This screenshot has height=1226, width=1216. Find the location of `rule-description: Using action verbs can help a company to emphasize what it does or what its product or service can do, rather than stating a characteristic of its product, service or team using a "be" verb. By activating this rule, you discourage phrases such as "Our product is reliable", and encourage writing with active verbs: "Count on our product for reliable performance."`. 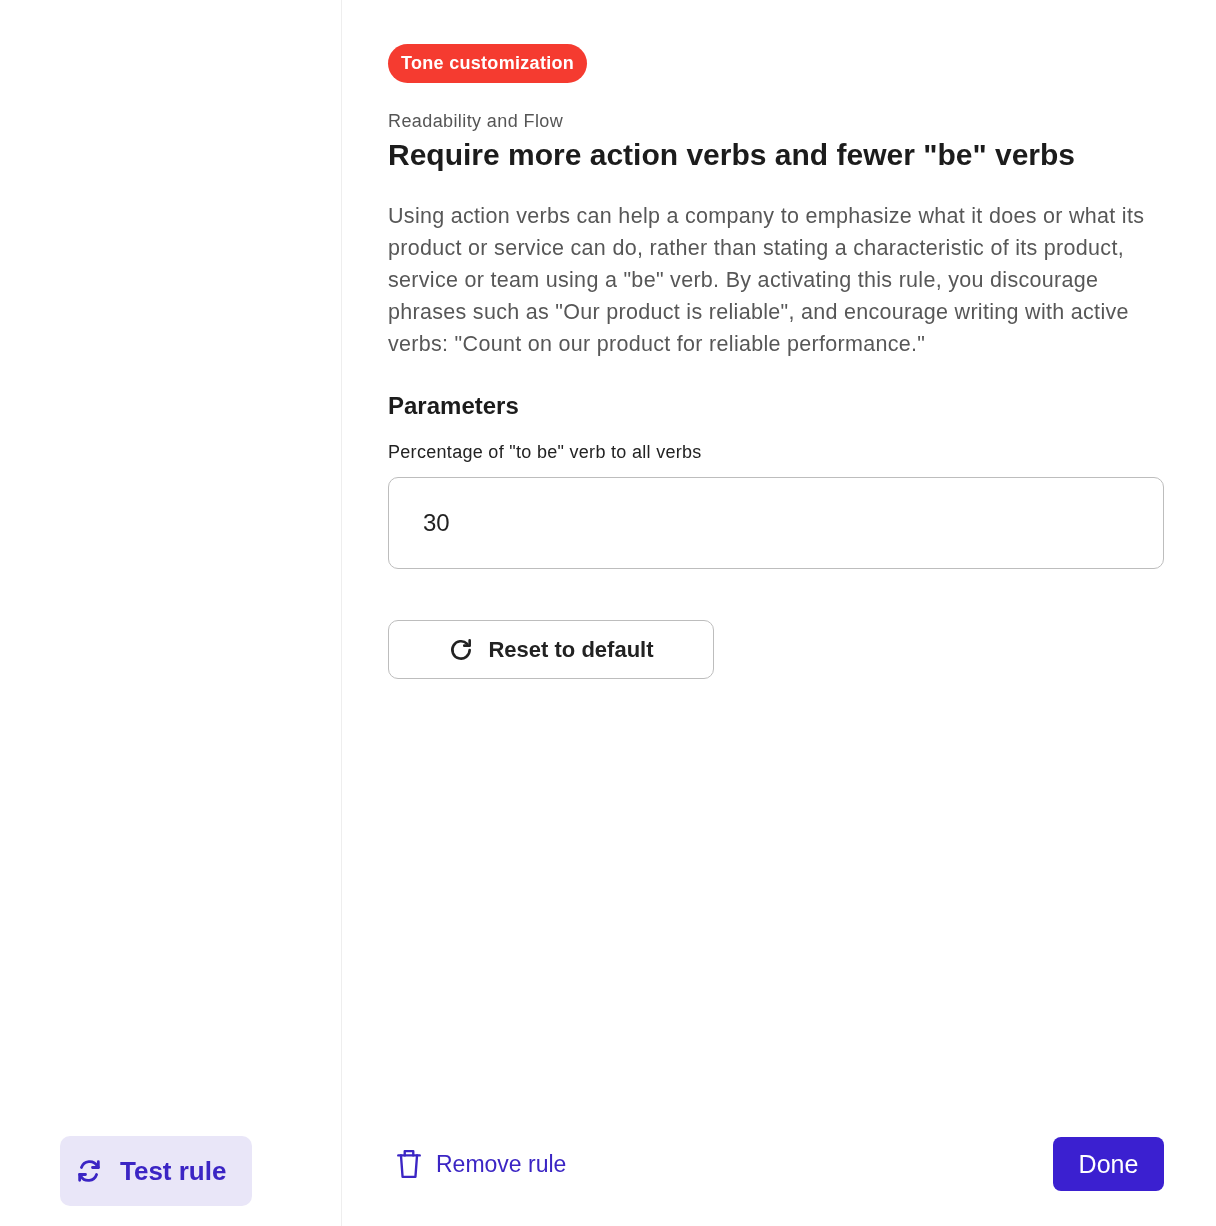

rule-description: Using action verbs can help a company to emphasize what it does or what its product or service can do, rather than stating a characteristic of its product, service or team using a "be" verb. By activating this rule, you discourage phrases such as "Our product is reliable", and encourage writing with active verbs: "Count on our product for reliable performance." is located at coordinates (767, 280).